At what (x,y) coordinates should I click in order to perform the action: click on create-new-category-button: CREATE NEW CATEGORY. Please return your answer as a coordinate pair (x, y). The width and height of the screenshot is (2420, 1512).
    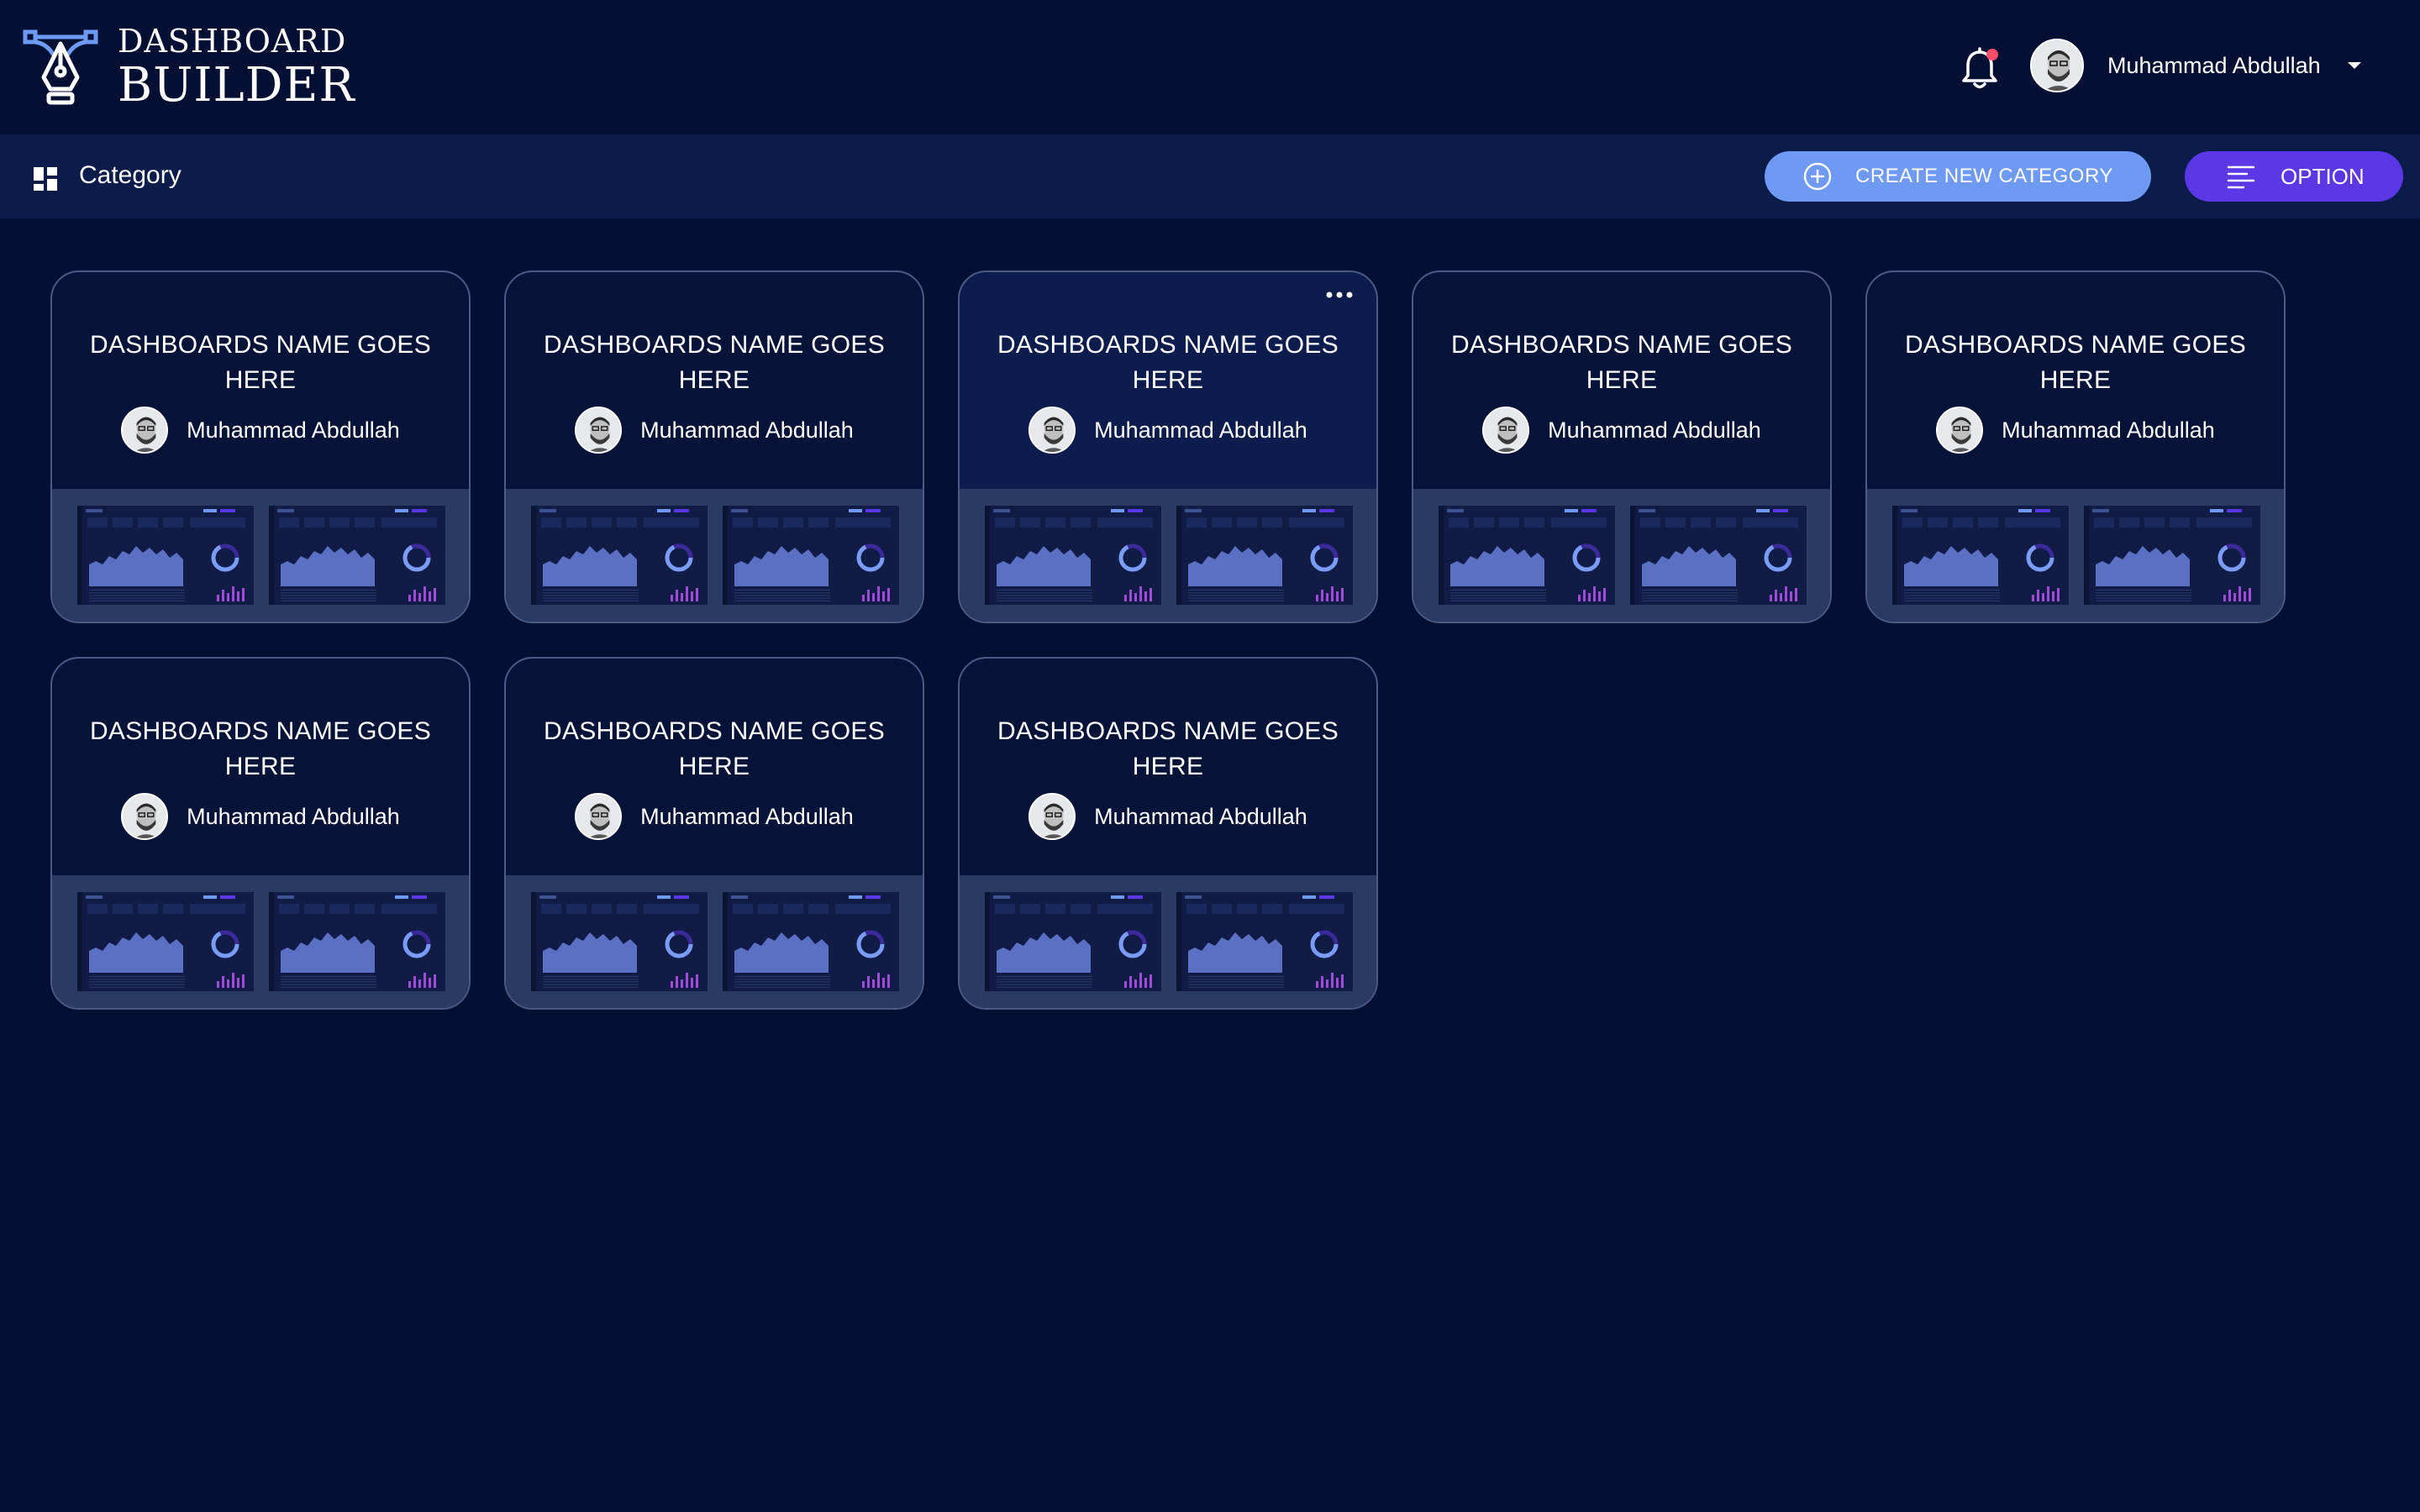
    Looking at the image, I should click on (1958, 176).